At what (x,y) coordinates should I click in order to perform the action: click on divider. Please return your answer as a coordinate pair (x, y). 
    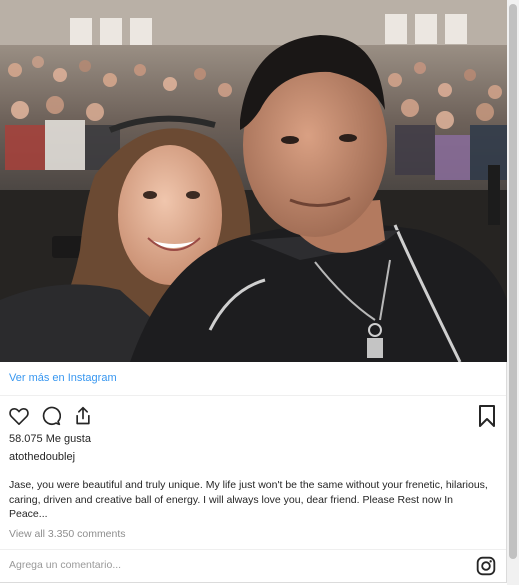
    Looking at the image, I should click on (253, 395).